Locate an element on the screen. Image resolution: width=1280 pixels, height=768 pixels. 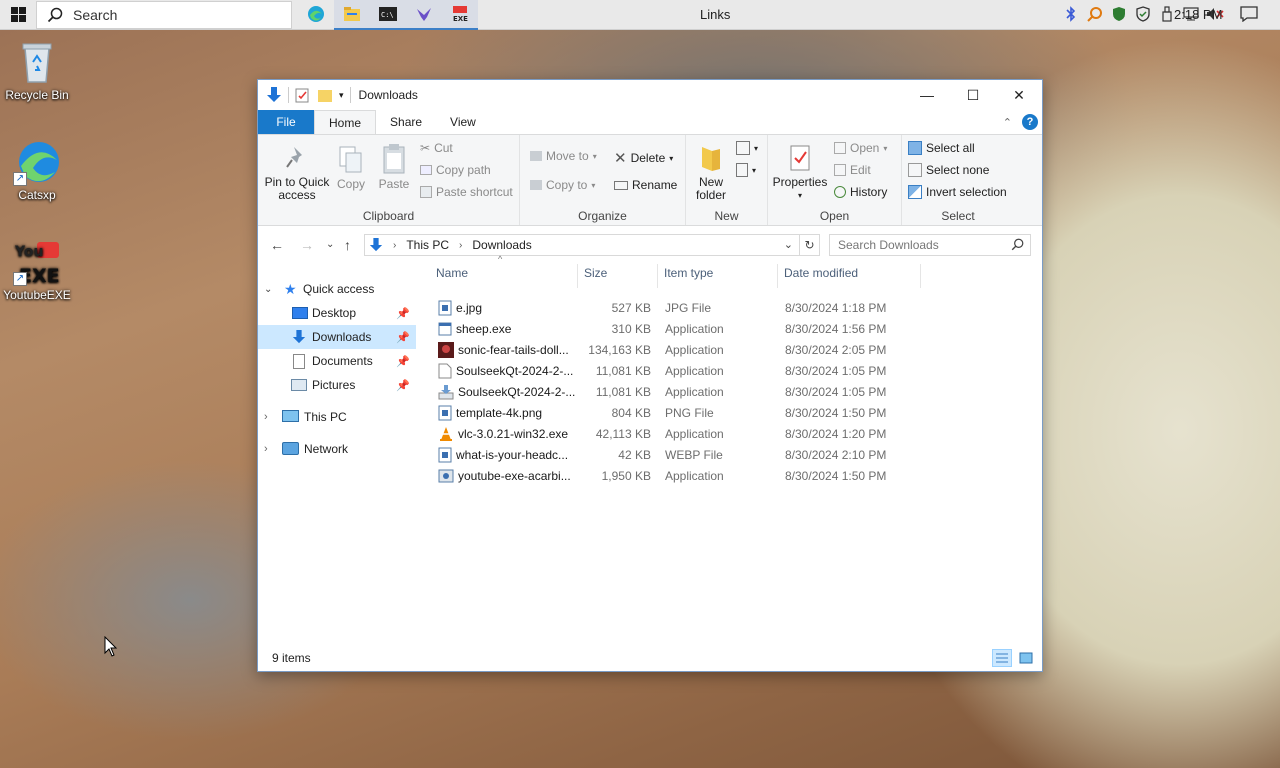
qa-dropdown-icon: ▾ is located at coordinates (341, 95).